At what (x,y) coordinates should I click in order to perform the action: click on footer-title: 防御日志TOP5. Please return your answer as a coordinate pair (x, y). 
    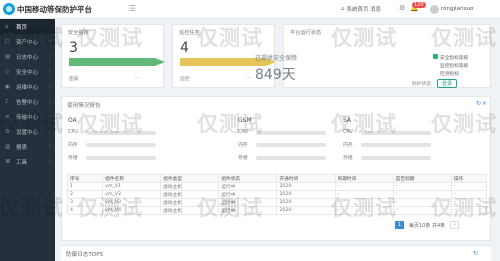
    Looking at the image, I should click on (85, 255).